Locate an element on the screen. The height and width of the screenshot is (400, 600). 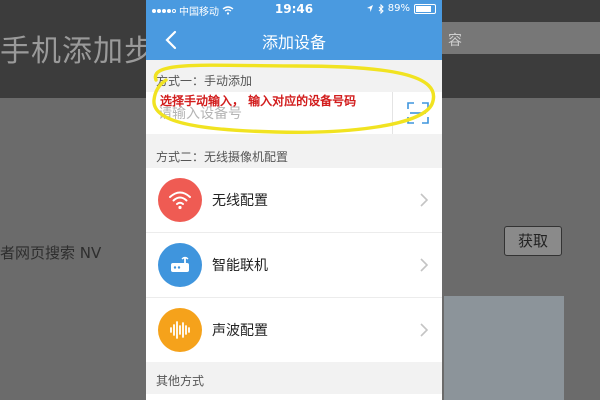
background-search-text: 容 is located at coordinates (455, 41).